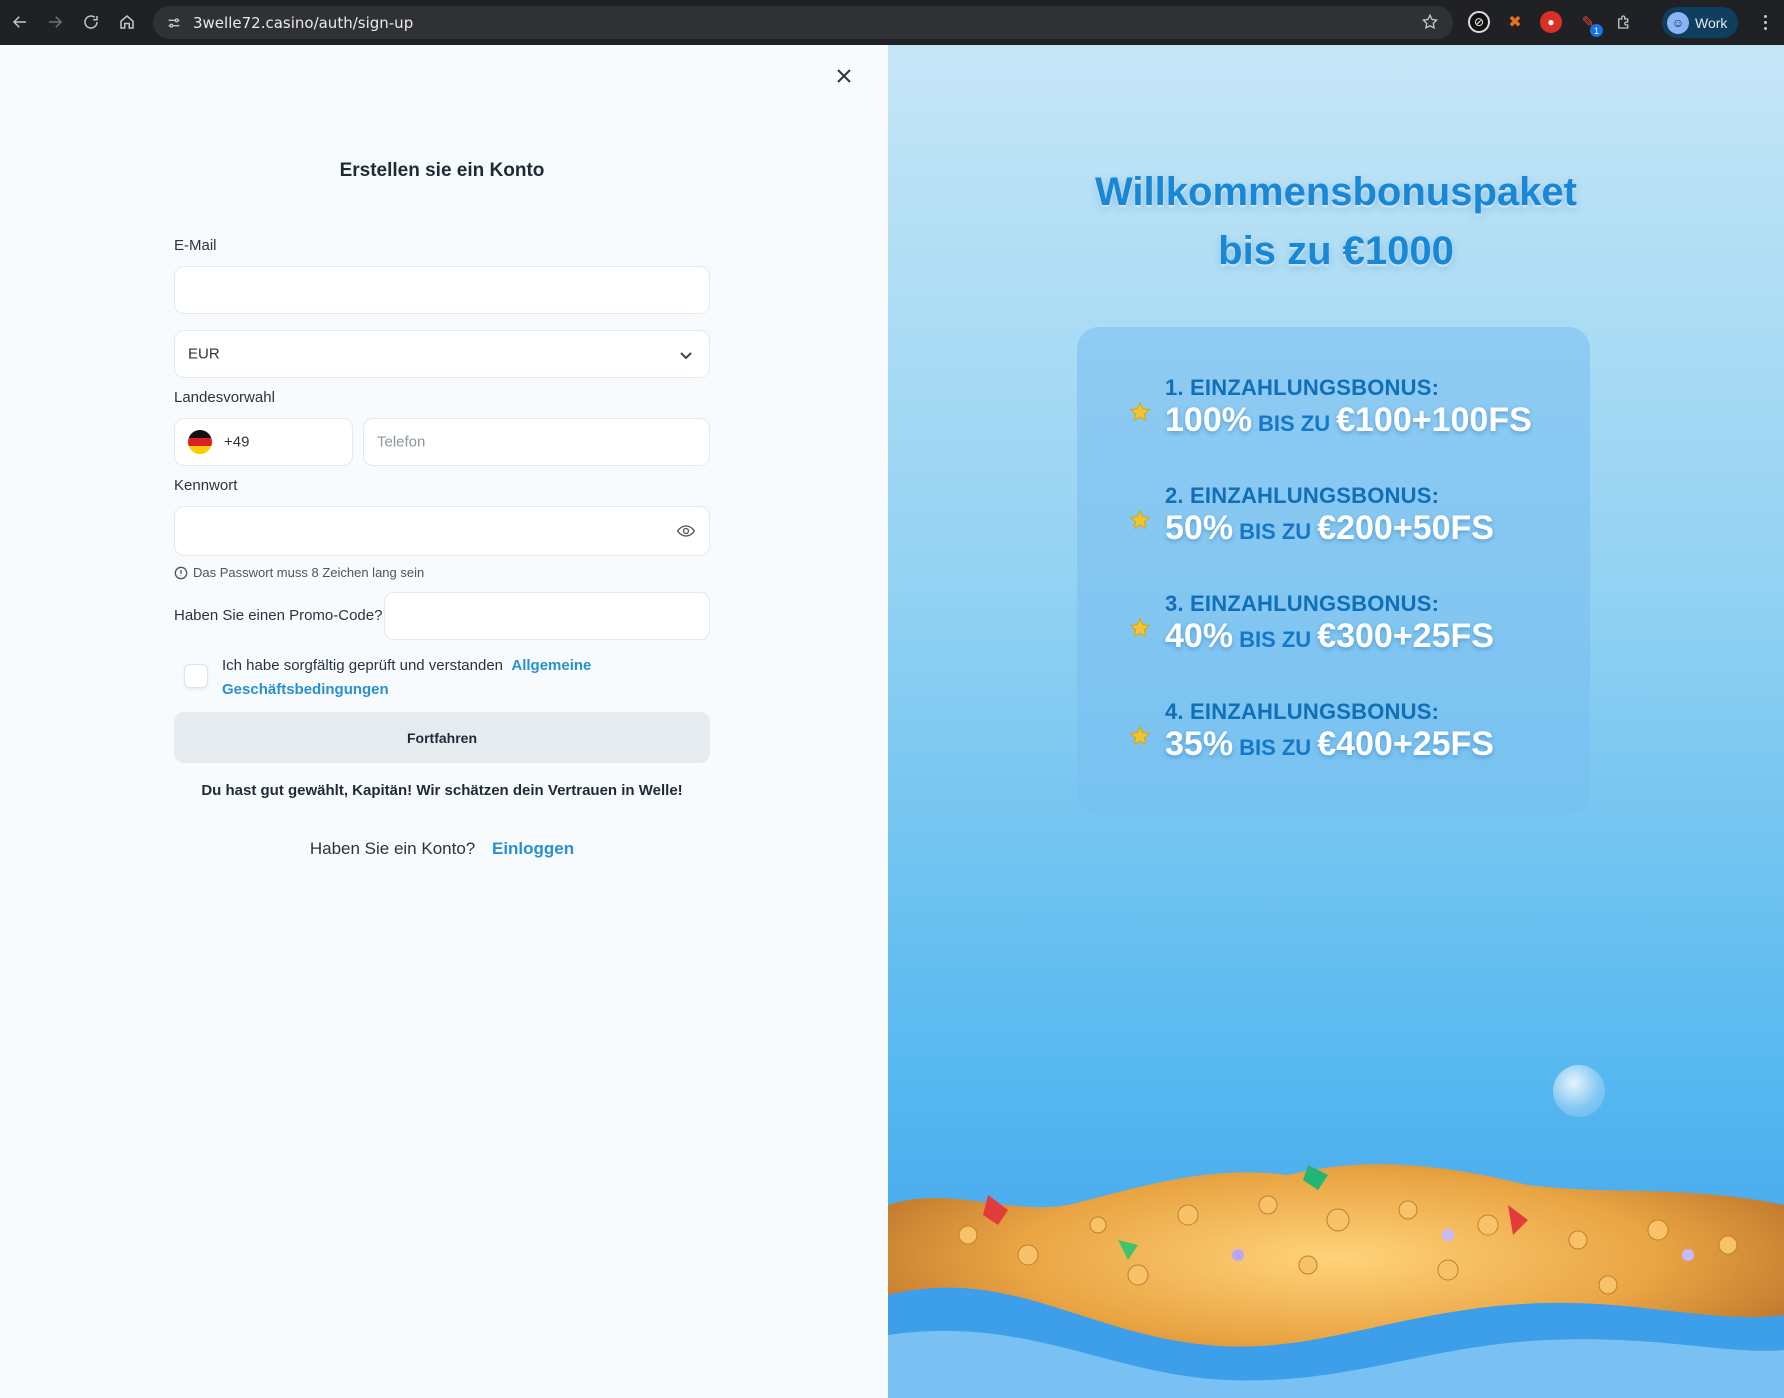 Image resolution: width=1784 pixels, height=1398 pixels. I want to click on bubble-decoration, so click(1579, 1091).